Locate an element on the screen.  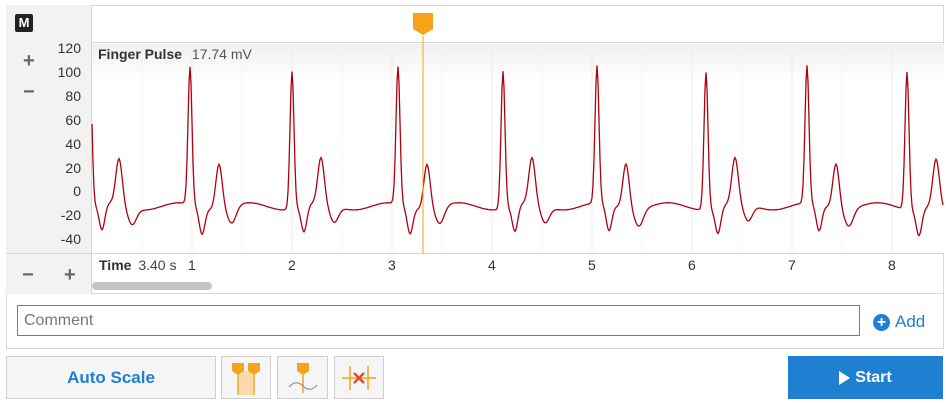
time-zoom-out-button: − is located at coordinates (28, 275).